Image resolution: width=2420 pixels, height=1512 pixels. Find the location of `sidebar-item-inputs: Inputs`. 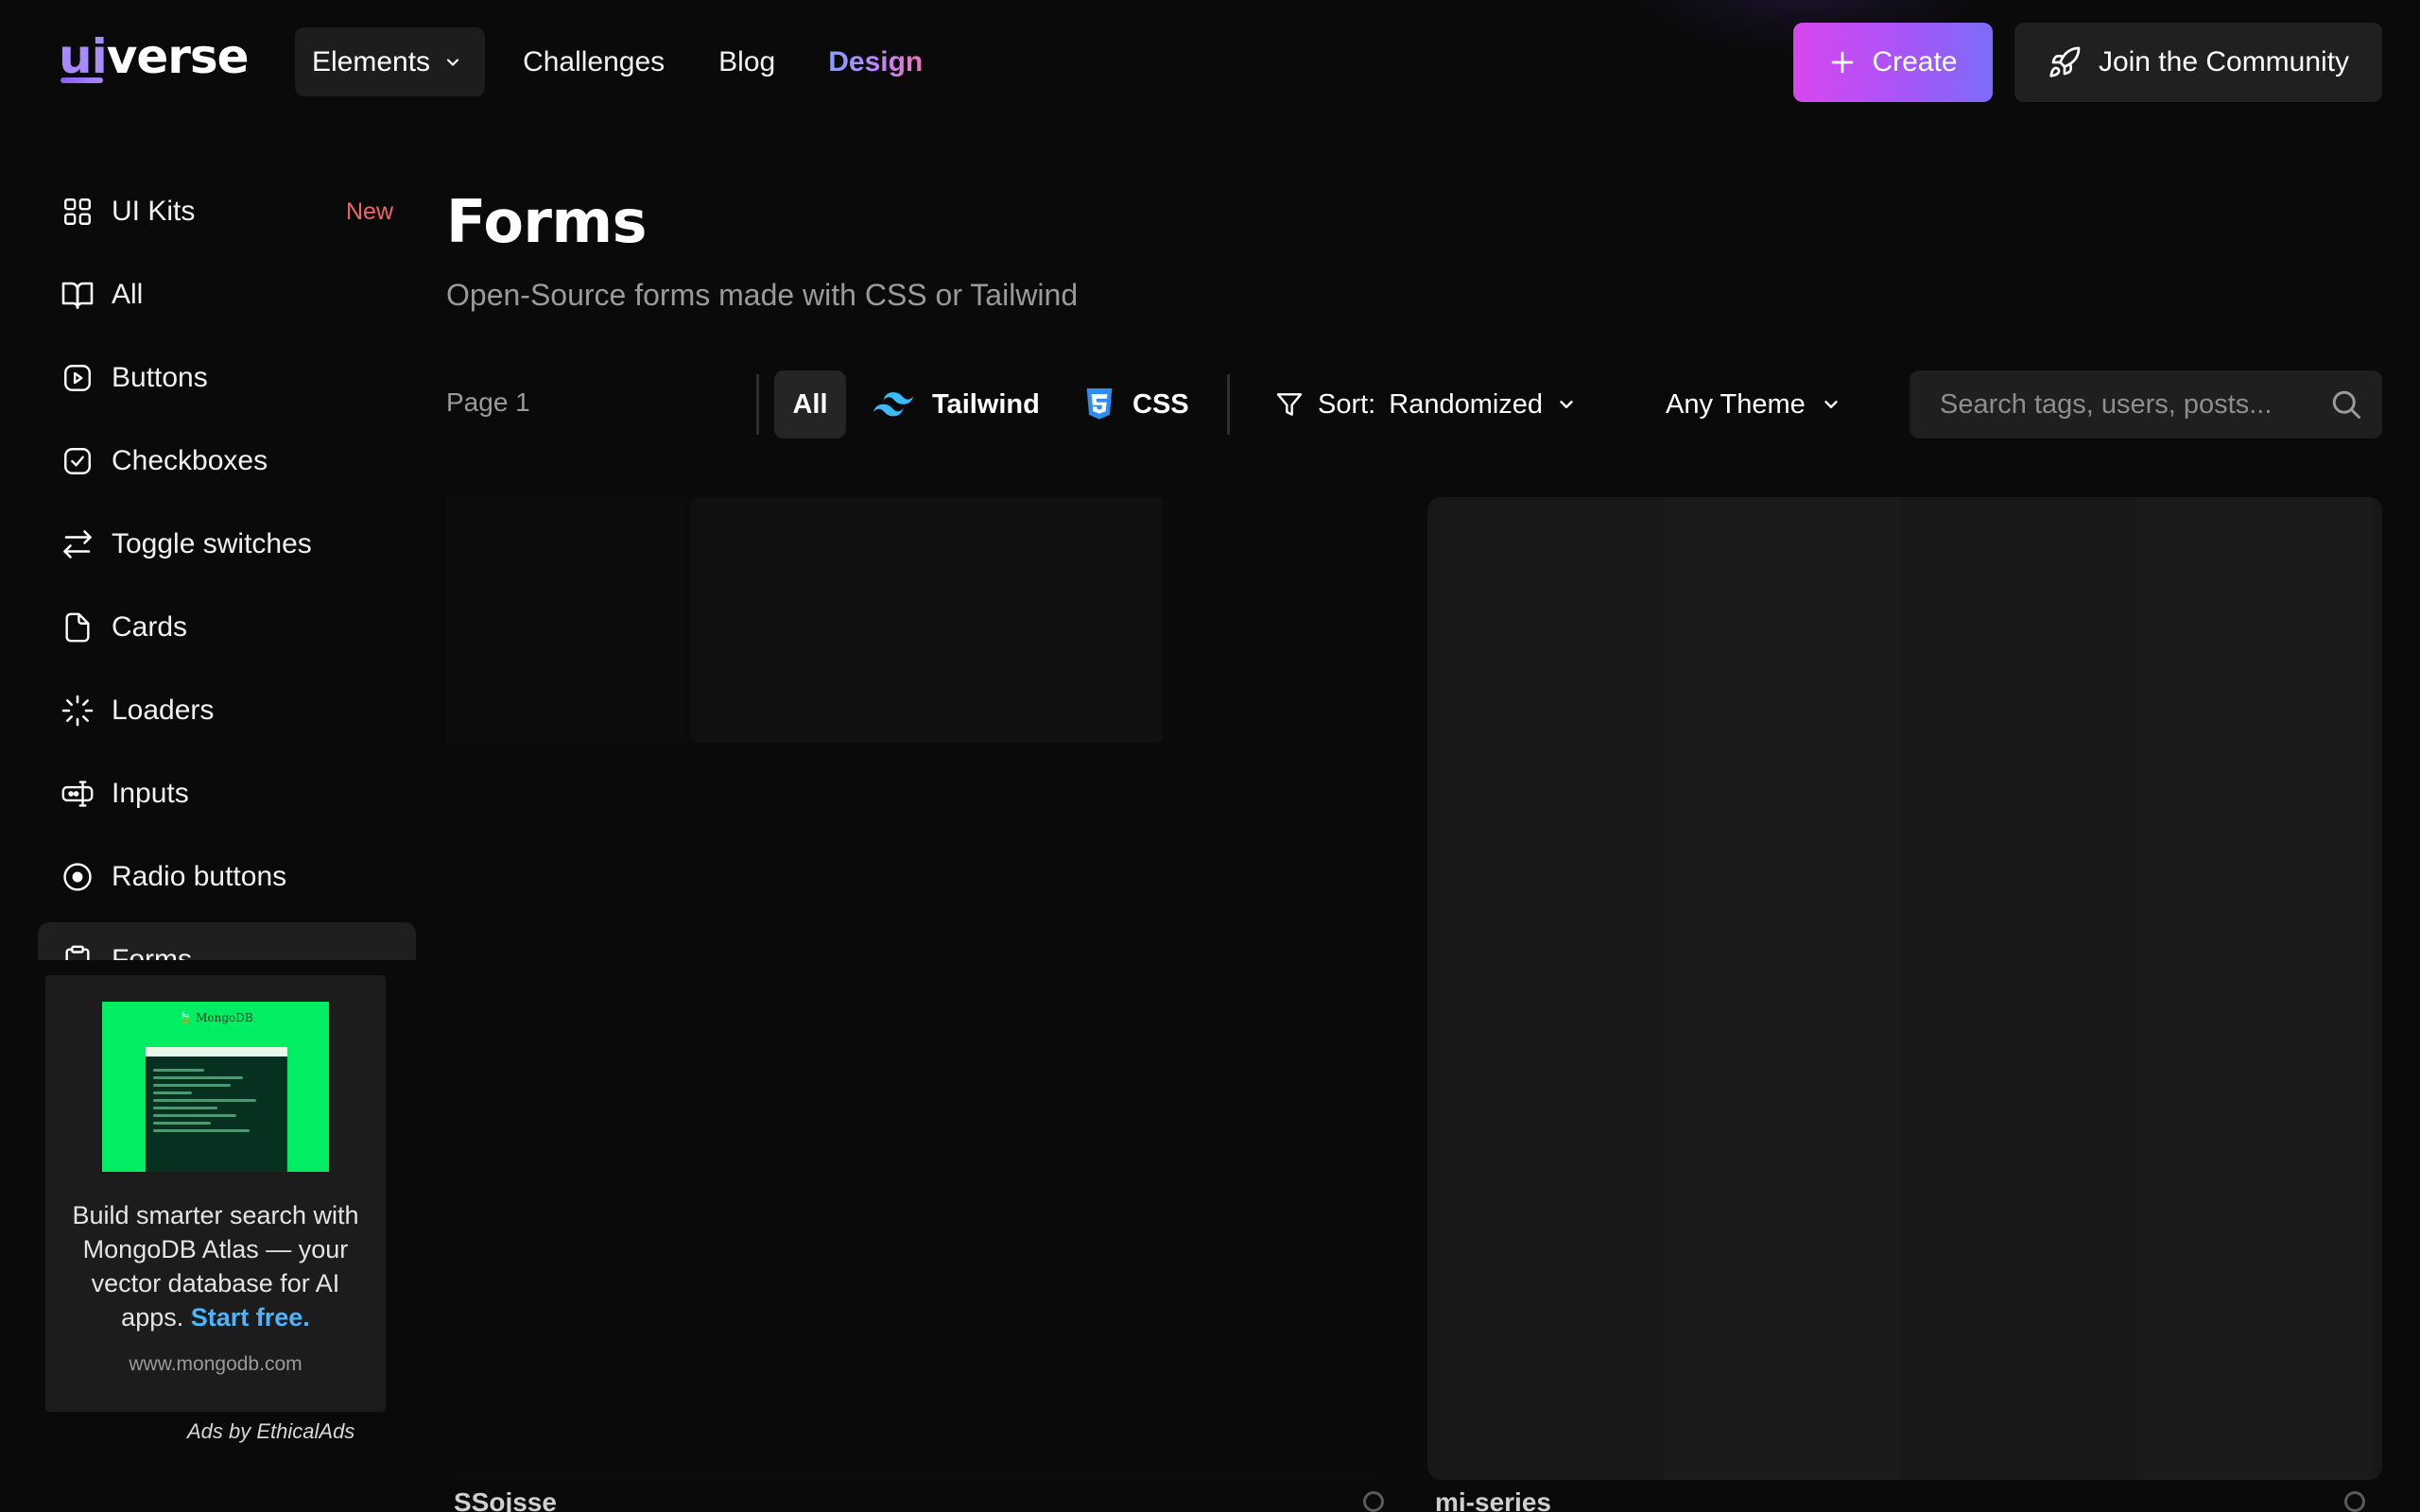

sidebar-item-inputs: Inputs is located at coordinates (227, 794).